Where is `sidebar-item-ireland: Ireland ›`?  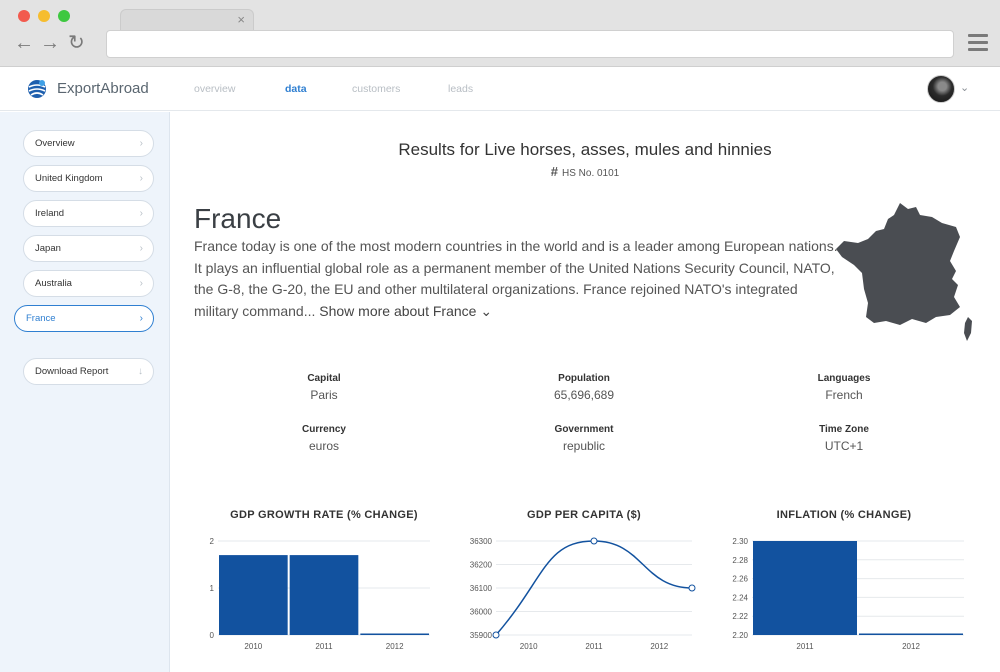
sidebar-item-ireland: Ireland › is located at coordinates (88, 213).